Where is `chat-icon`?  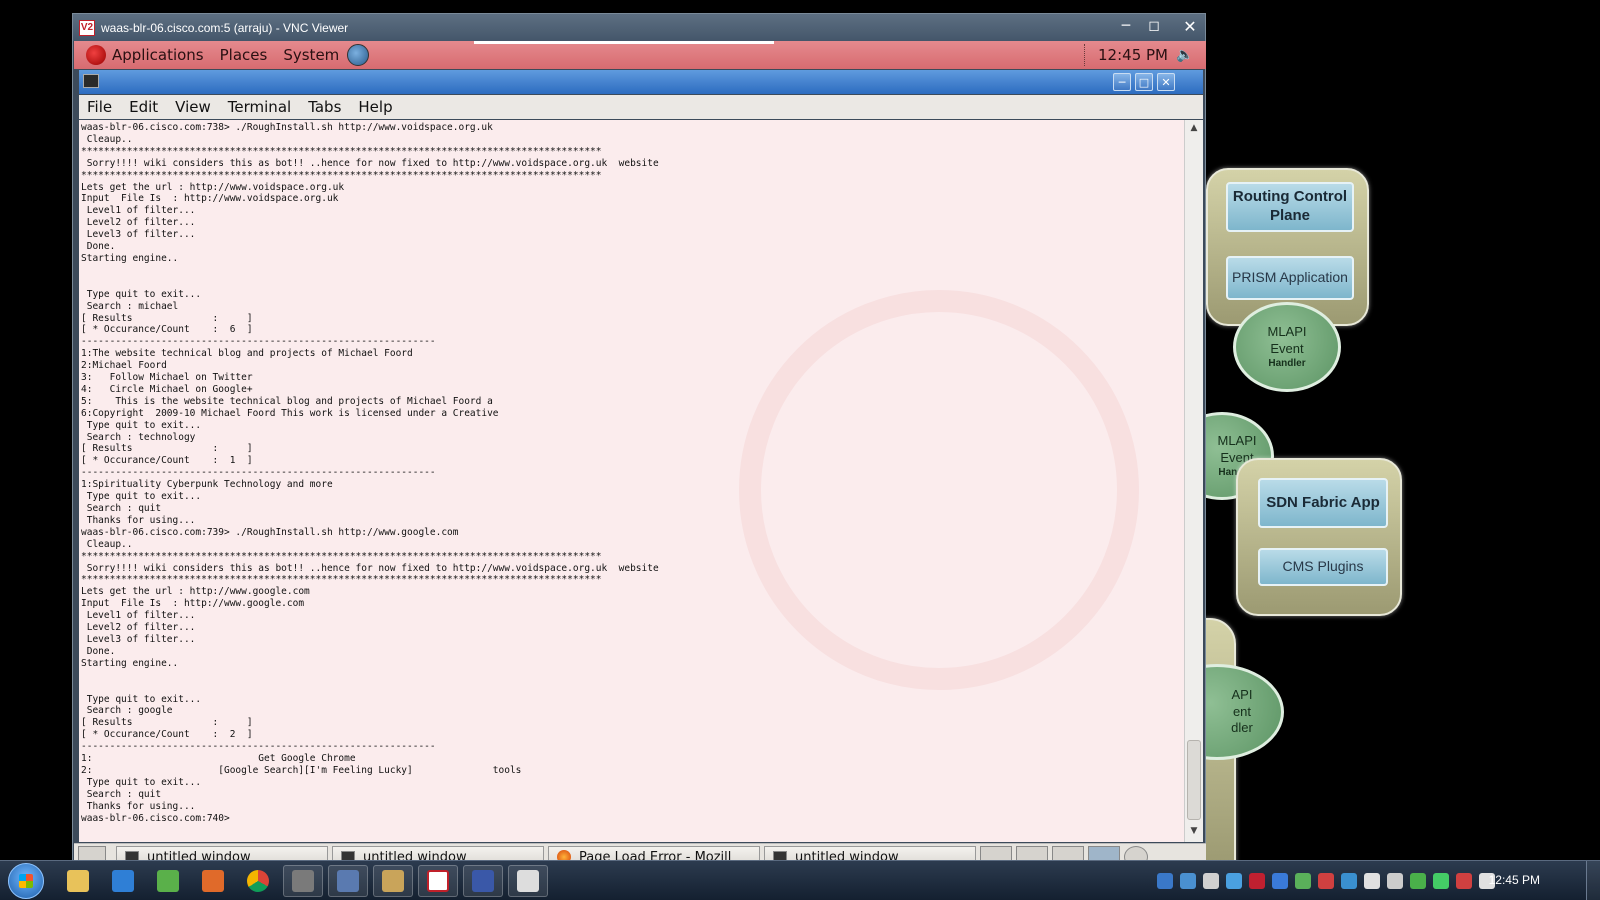
chat-icon is located at coordinates (528, 881).